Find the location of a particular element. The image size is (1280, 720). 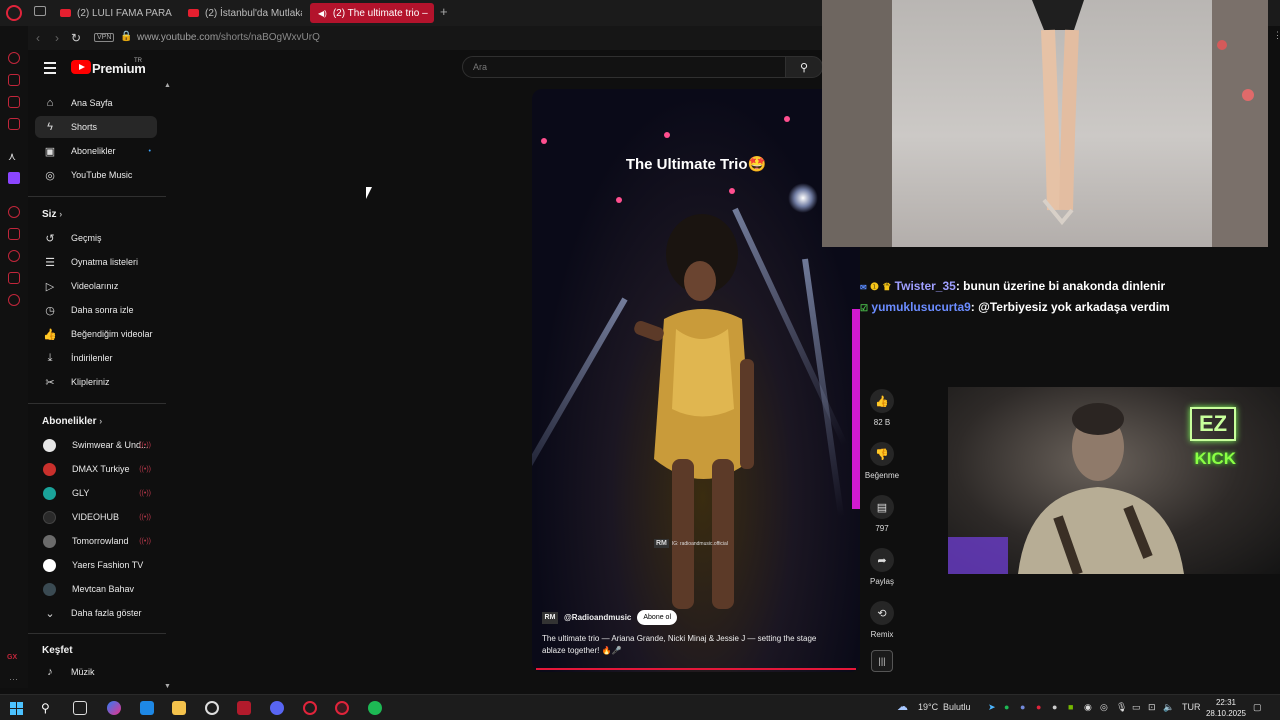

like-button: 👍 82 B is located at coordinates (882, 408).